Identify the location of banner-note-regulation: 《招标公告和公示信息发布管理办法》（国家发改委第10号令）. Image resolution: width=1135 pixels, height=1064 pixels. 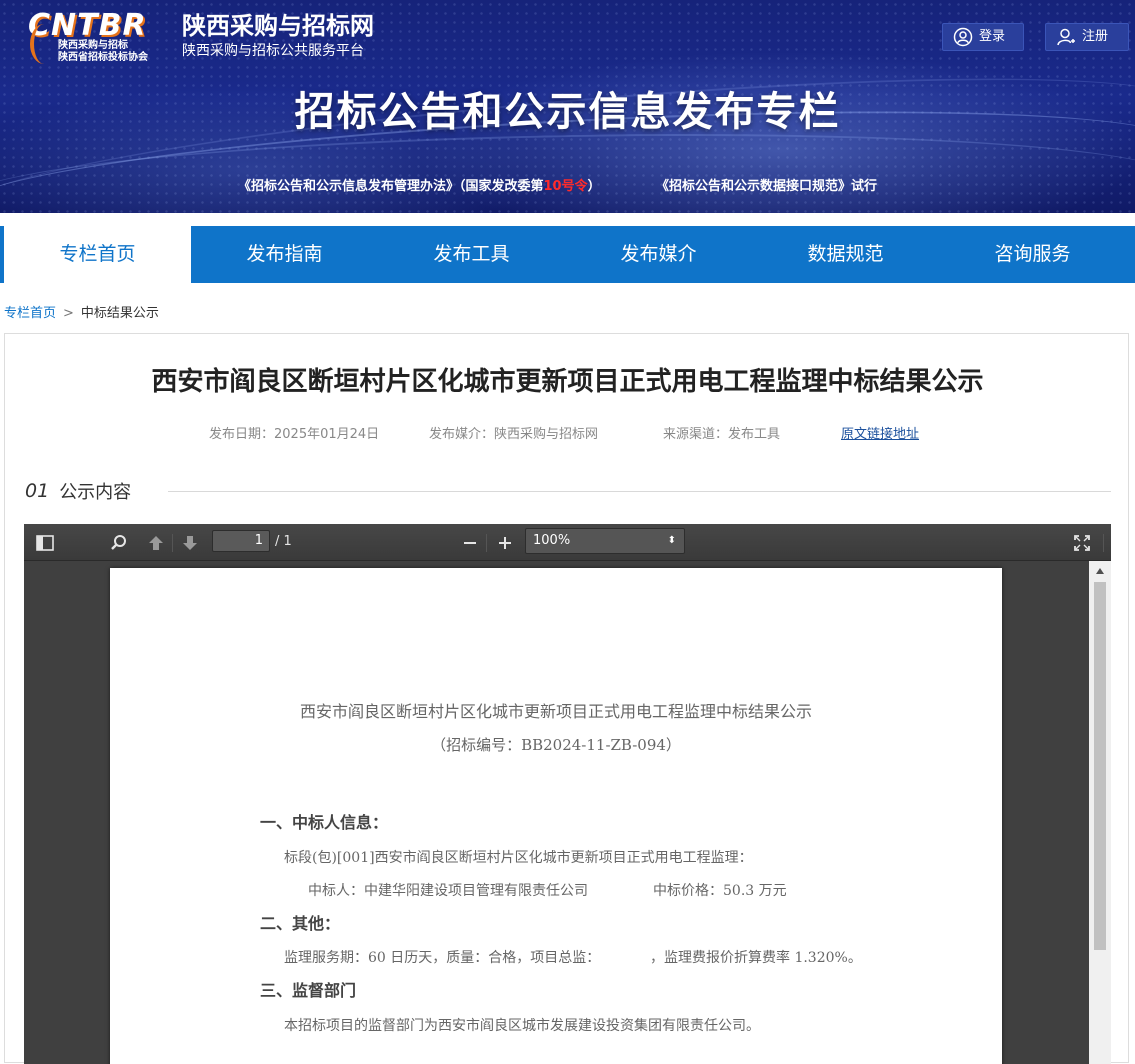
(419, 187).